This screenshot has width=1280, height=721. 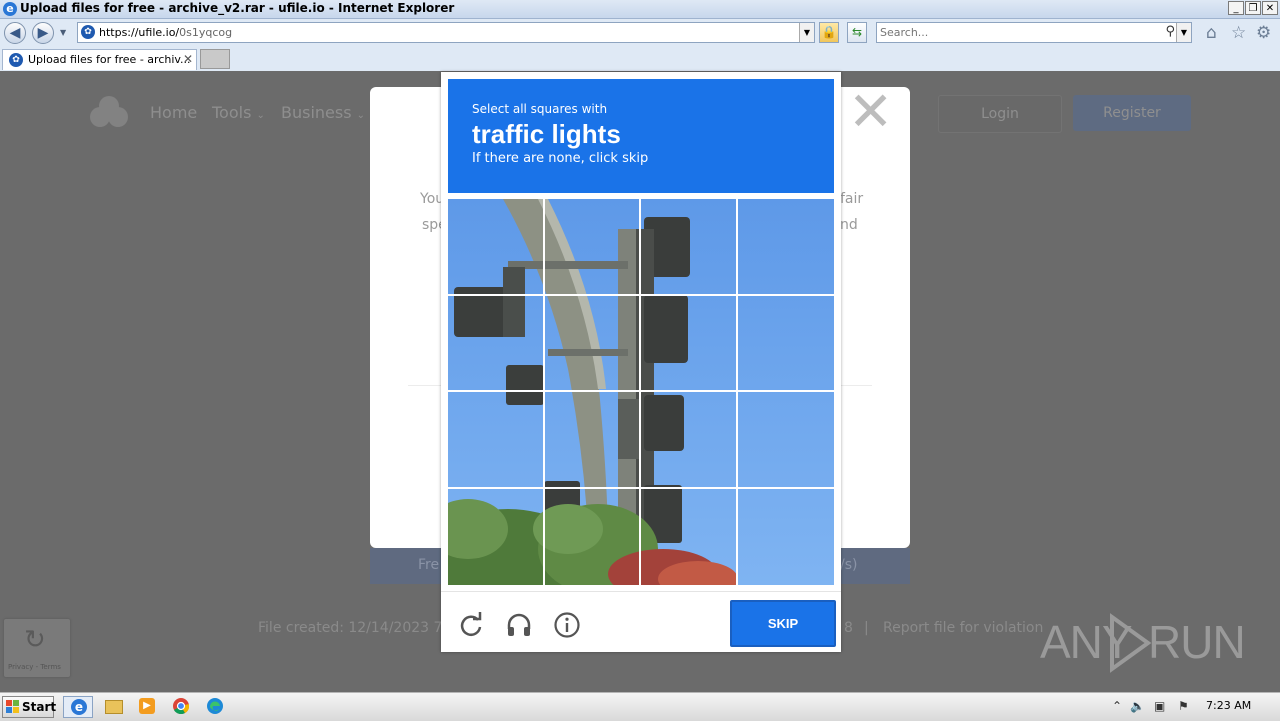 I want to click on tab-close-icon: ✕, so click(x=188, y=59).